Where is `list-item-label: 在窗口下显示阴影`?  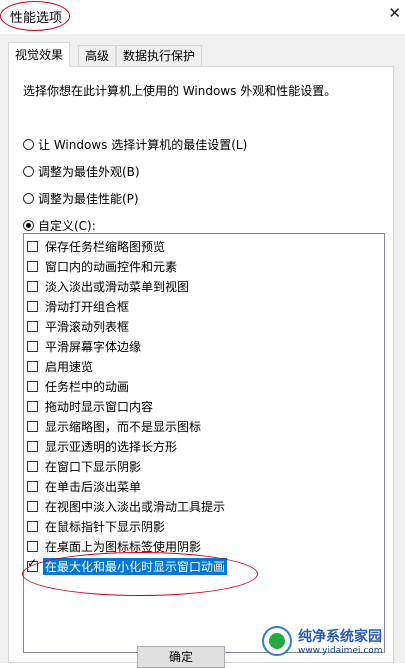
list-item-label: 在窗口下显示阴影 is located at coordinates (93, 466).